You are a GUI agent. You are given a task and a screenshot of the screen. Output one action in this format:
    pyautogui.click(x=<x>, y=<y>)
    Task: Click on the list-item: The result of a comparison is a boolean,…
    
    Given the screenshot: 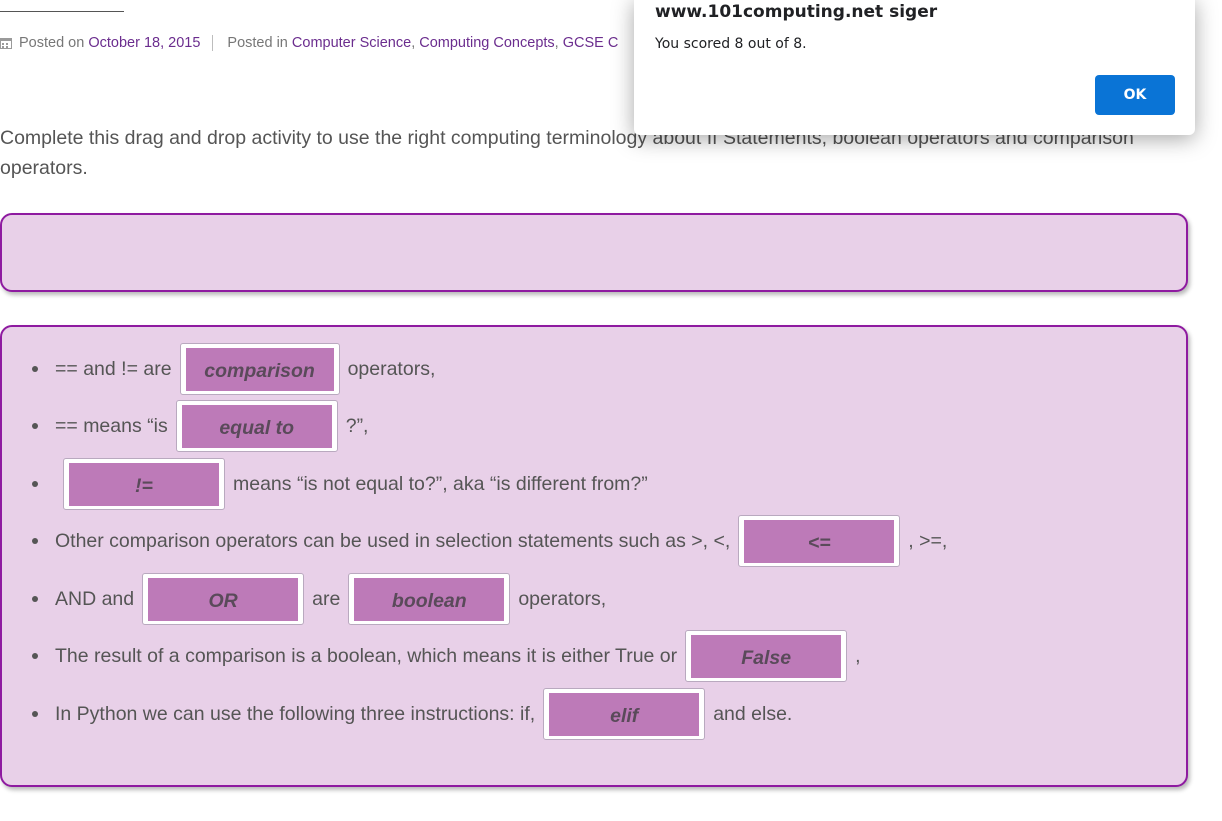 What is the action you would take?
    pyautogui.click(x=446, y=656)
    